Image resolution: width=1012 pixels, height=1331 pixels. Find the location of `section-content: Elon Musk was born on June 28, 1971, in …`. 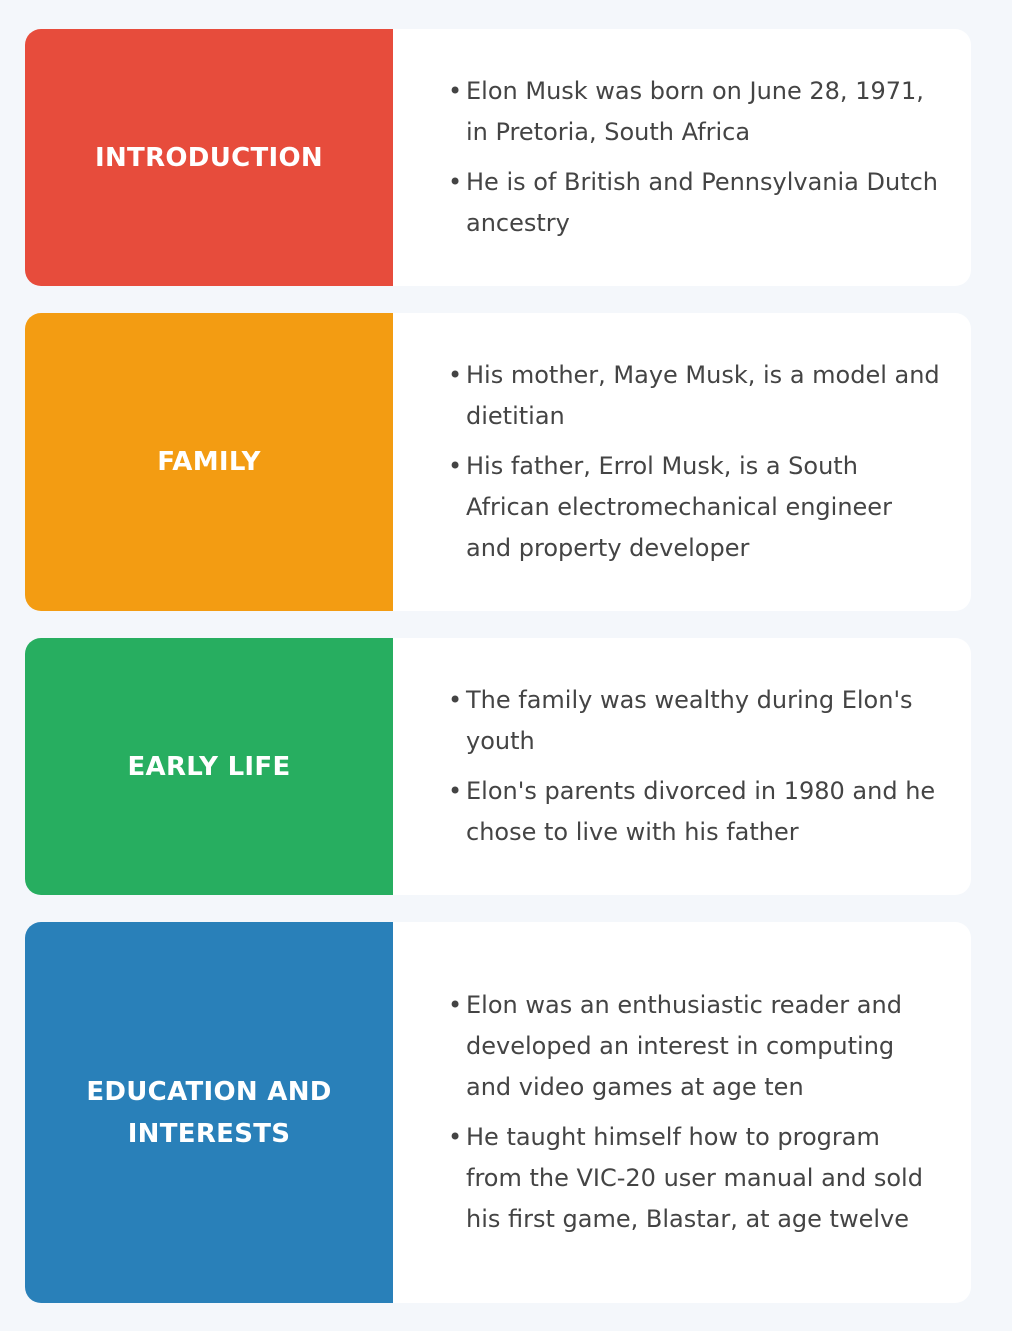

section-content: Elon Musk was born on June 28, 1971, in … is located at coordinates (682, 157).